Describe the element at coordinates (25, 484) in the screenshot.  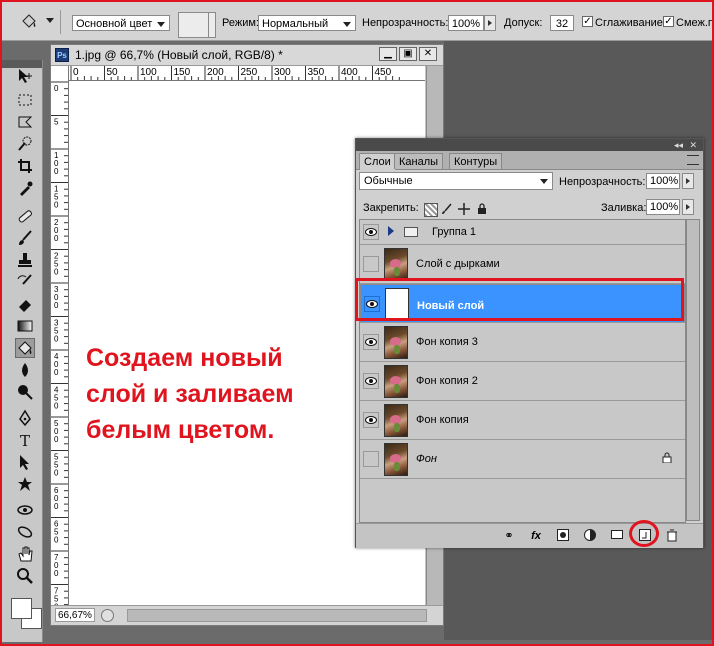
I see `custom-shape-tool` at that location.